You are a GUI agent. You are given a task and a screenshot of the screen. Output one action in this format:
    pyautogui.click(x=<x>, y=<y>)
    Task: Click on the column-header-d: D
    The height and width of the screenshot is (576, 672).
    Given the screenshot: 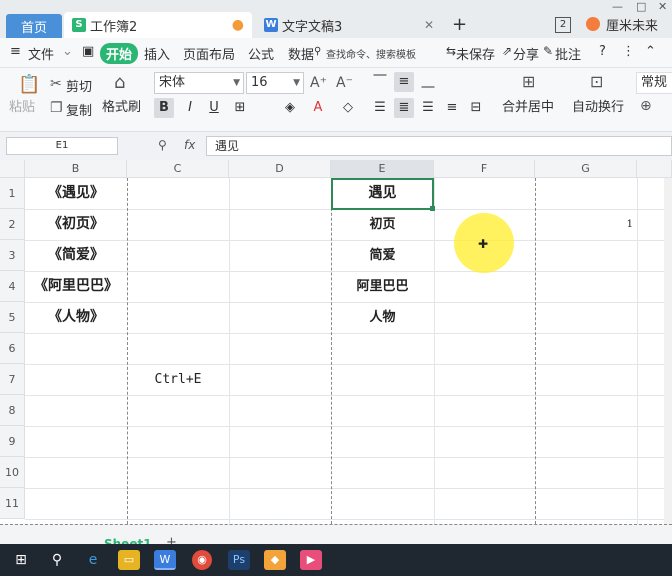 What is the action you would take?
    pyautogui.click(x=280, y=169)
    